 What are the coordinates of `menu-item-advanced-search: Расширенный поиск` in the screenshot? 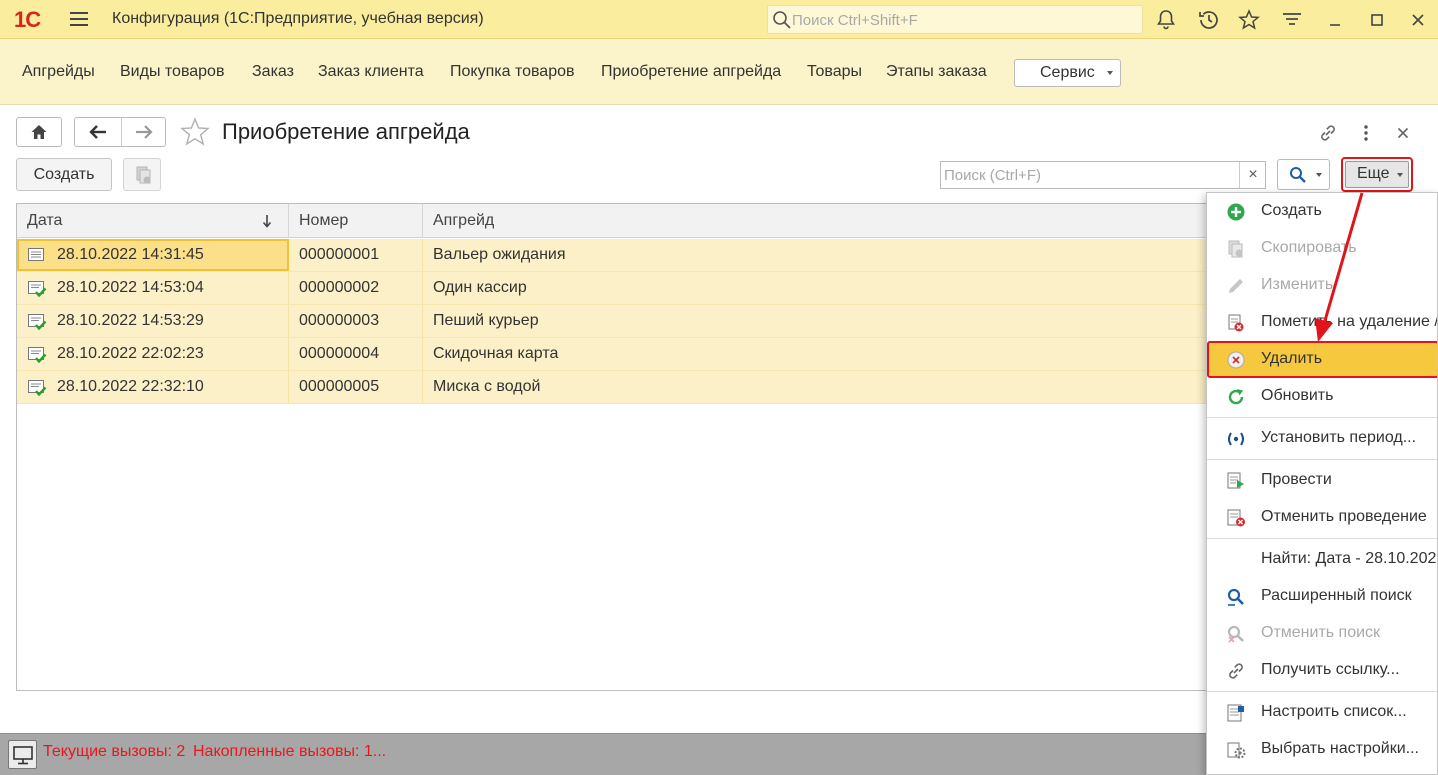 It's located at (1322, 596).